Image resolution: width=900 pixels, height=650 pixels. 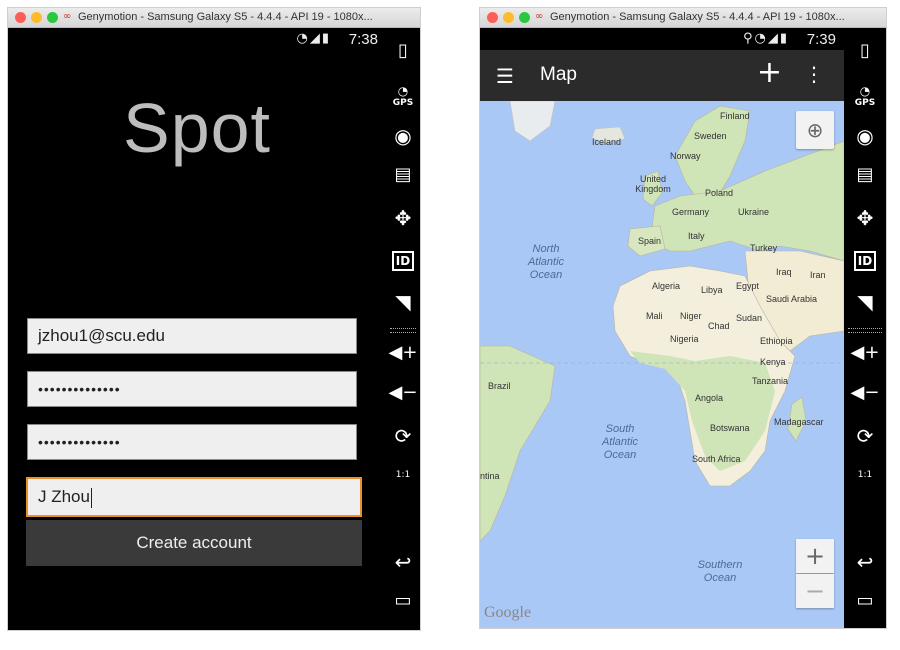 I want to click on ocean-label: South Atlantic Ocean, so click(x=620, y=442).